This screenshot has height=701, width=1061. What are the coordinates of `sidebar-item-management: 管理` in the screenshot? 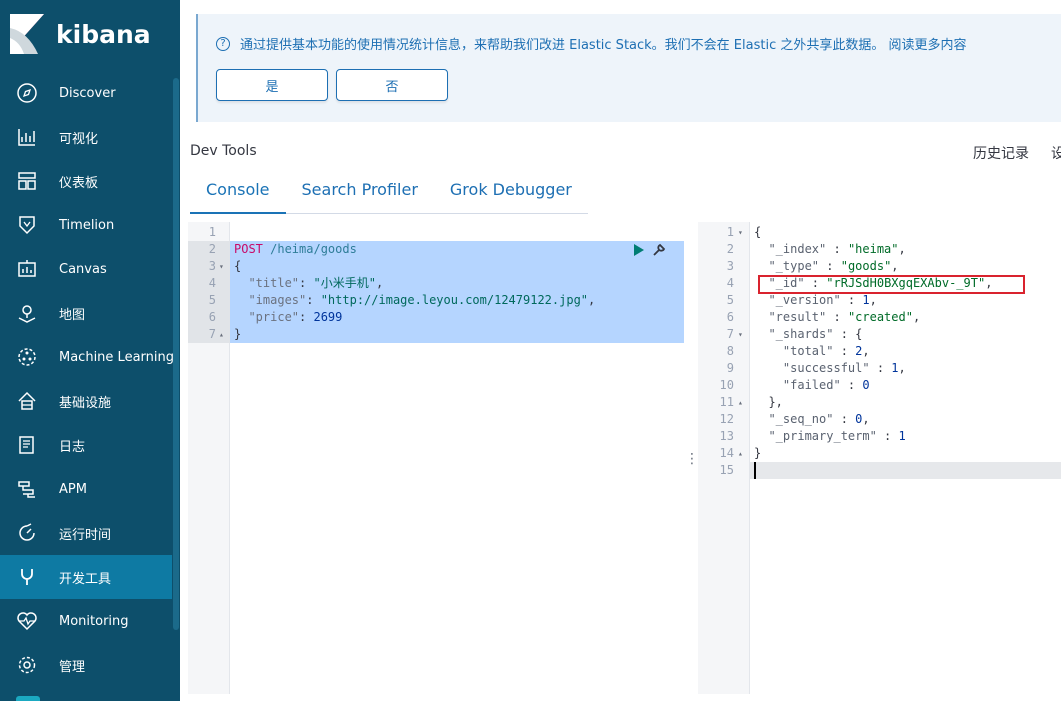 It's located at (86, 665).